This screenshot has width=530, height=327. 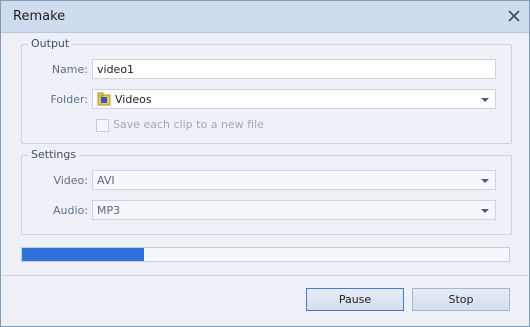 I want to click on video-label: Video:, so click(x=70, y=180).